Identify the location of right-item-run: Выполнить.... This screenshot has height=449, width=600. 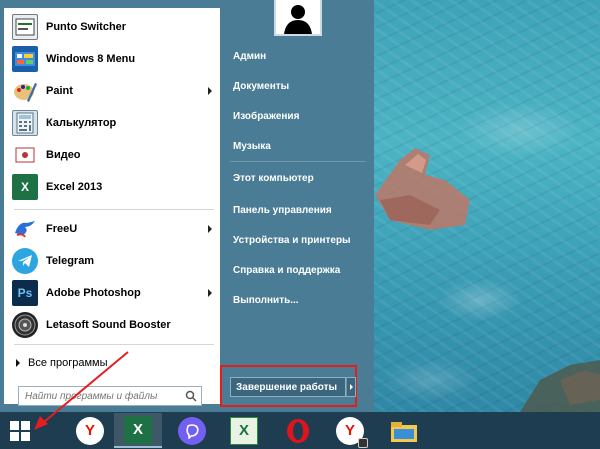
(298, 300).